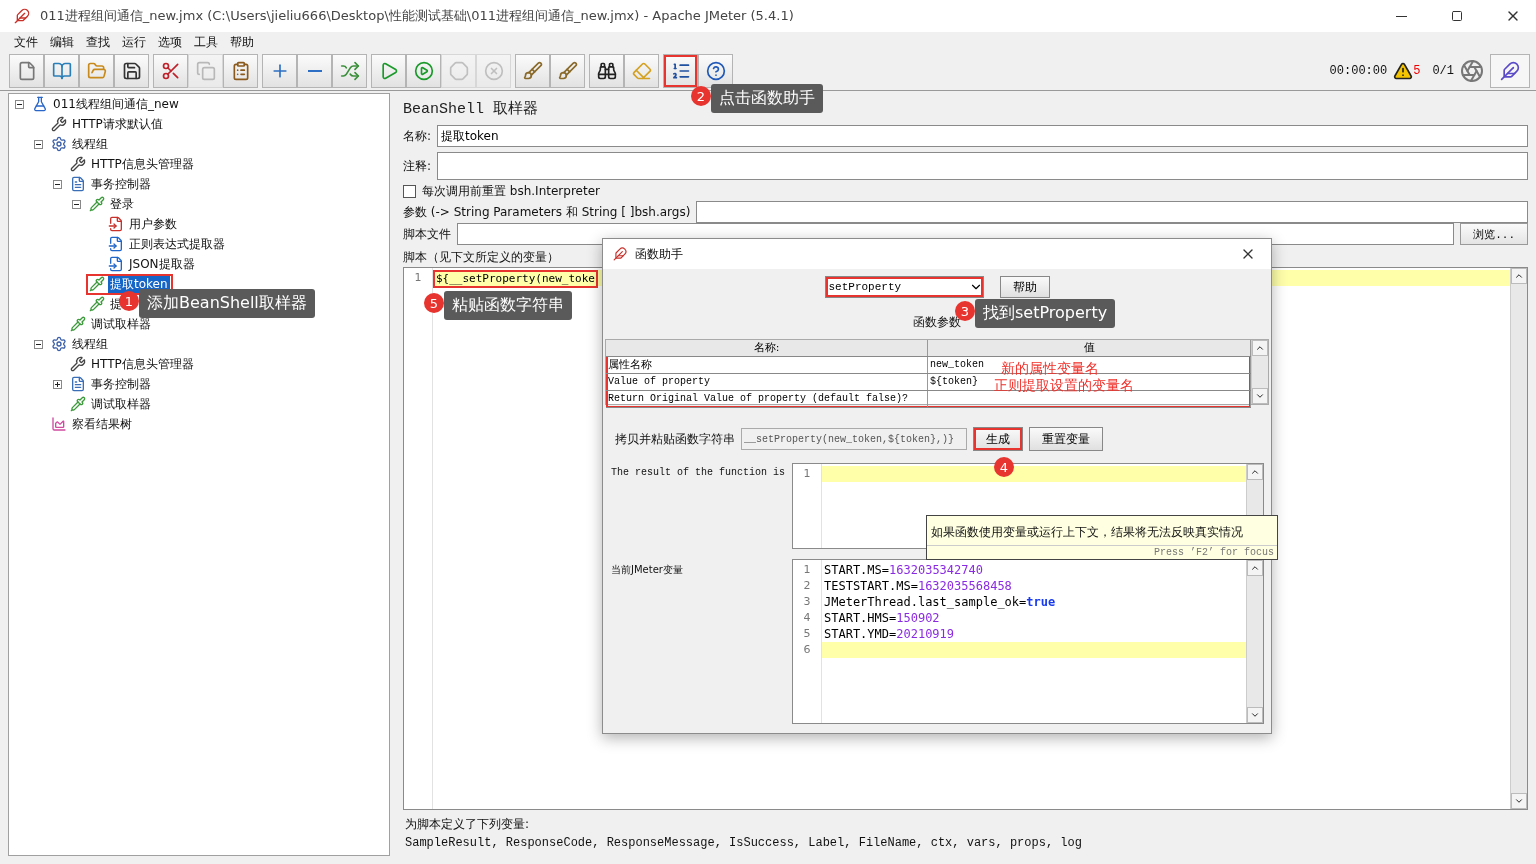 Image resolution: width=1536 pixels, height=864 pixels. I want to click on field-label: 脚本文件, so click(427, 234).